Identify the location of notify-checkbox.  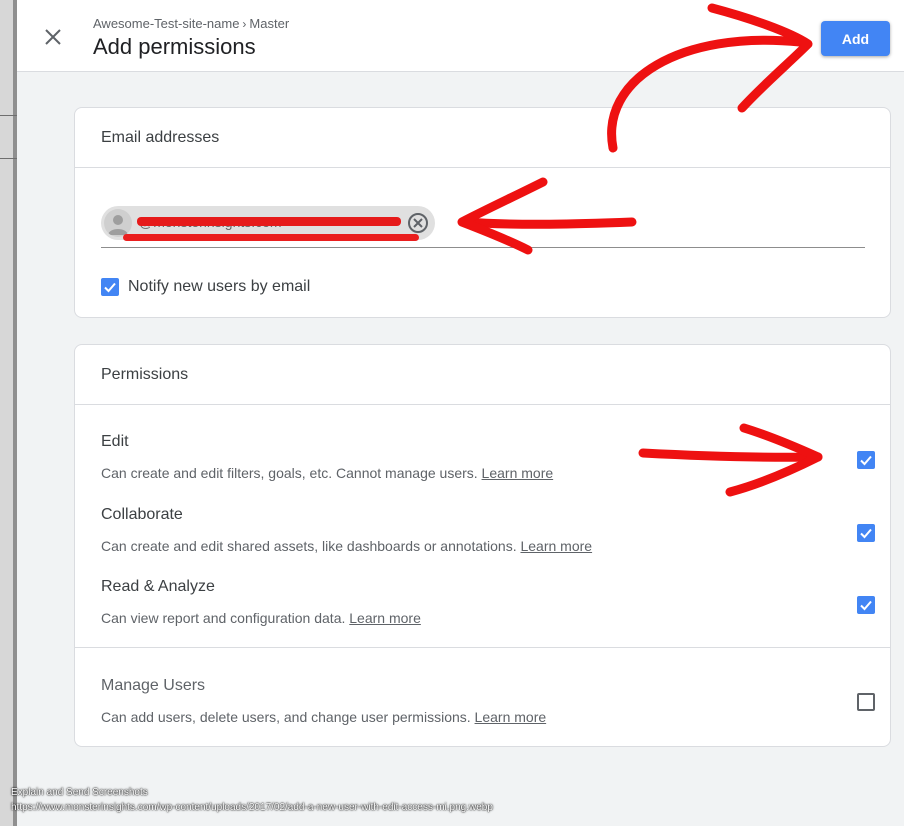
(110, 287).